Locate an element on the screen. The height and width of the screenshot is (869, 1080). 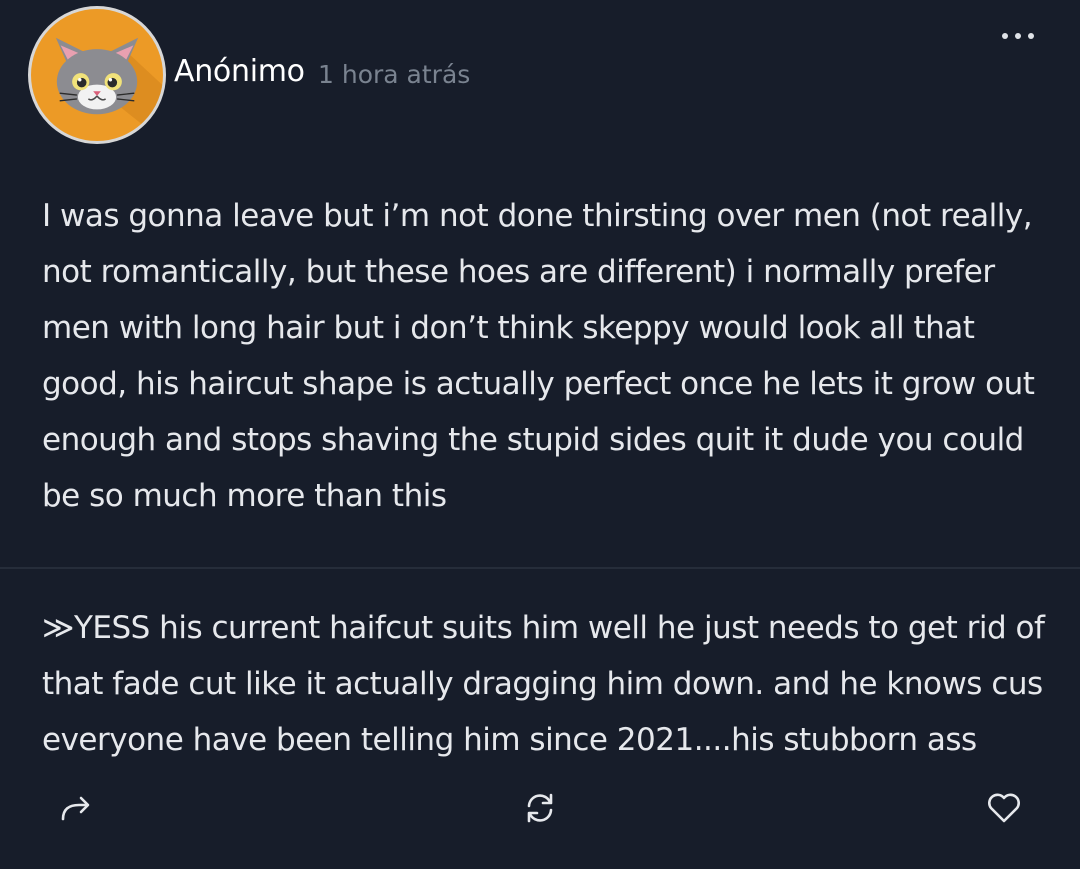
share-arrow-icon is located at coordinates (75, 808).